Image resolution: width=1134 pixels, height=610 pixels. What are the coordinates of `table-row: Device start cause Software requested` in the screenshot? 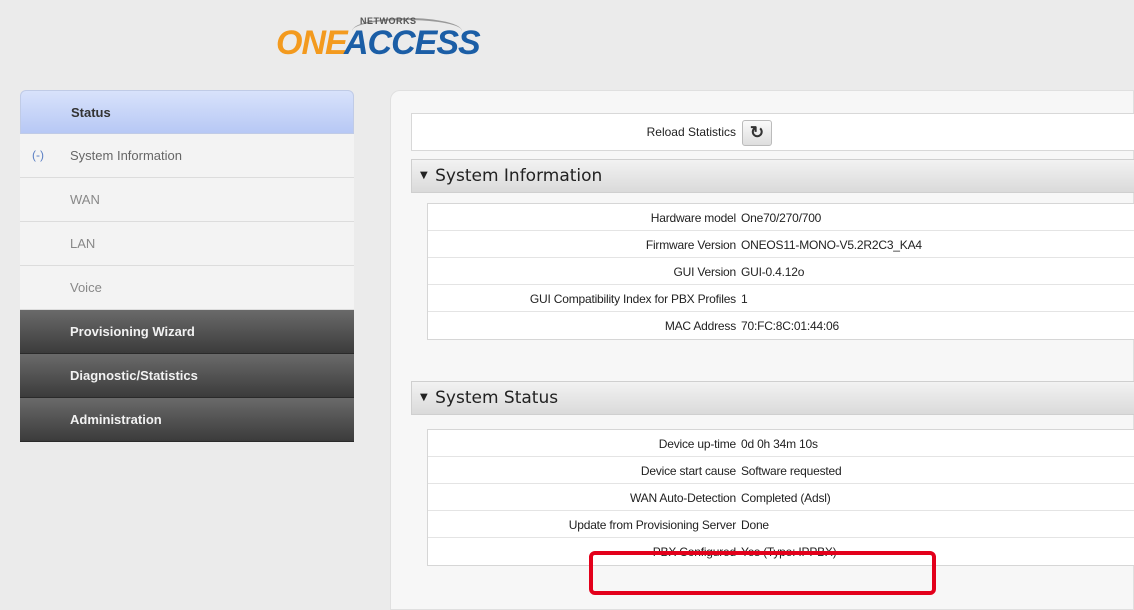 It's located at (781, 470).